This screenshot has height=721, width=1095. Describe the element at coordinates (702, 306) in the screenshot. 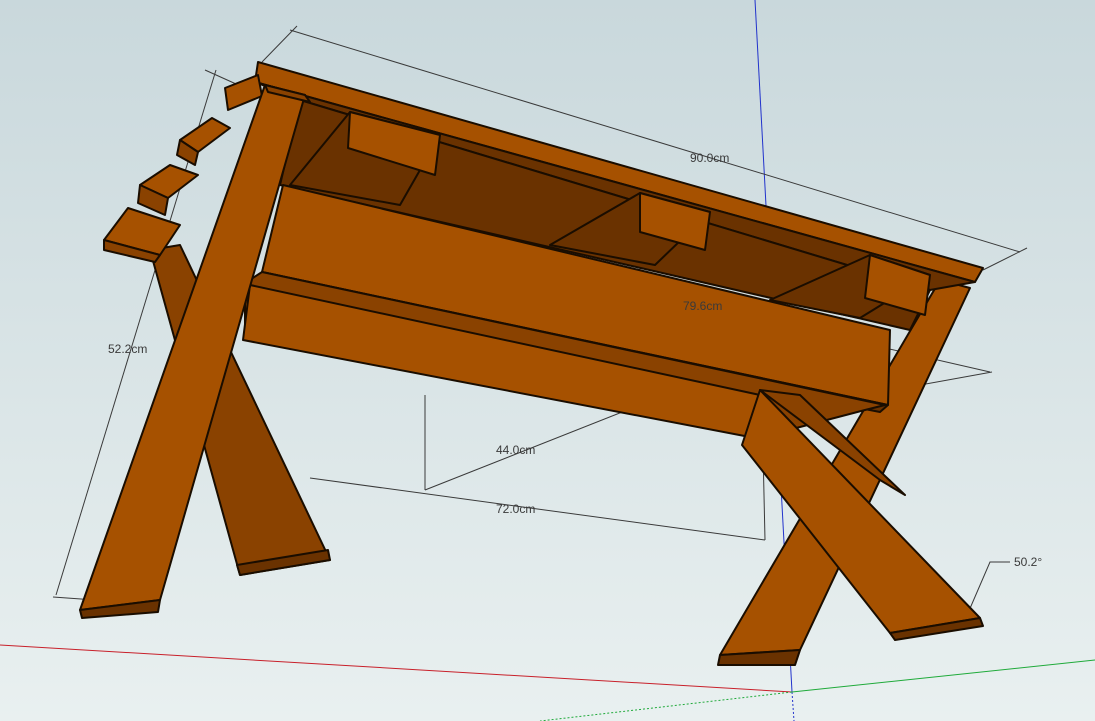

I see `dim-inner-length: 79.6cm` at that location.